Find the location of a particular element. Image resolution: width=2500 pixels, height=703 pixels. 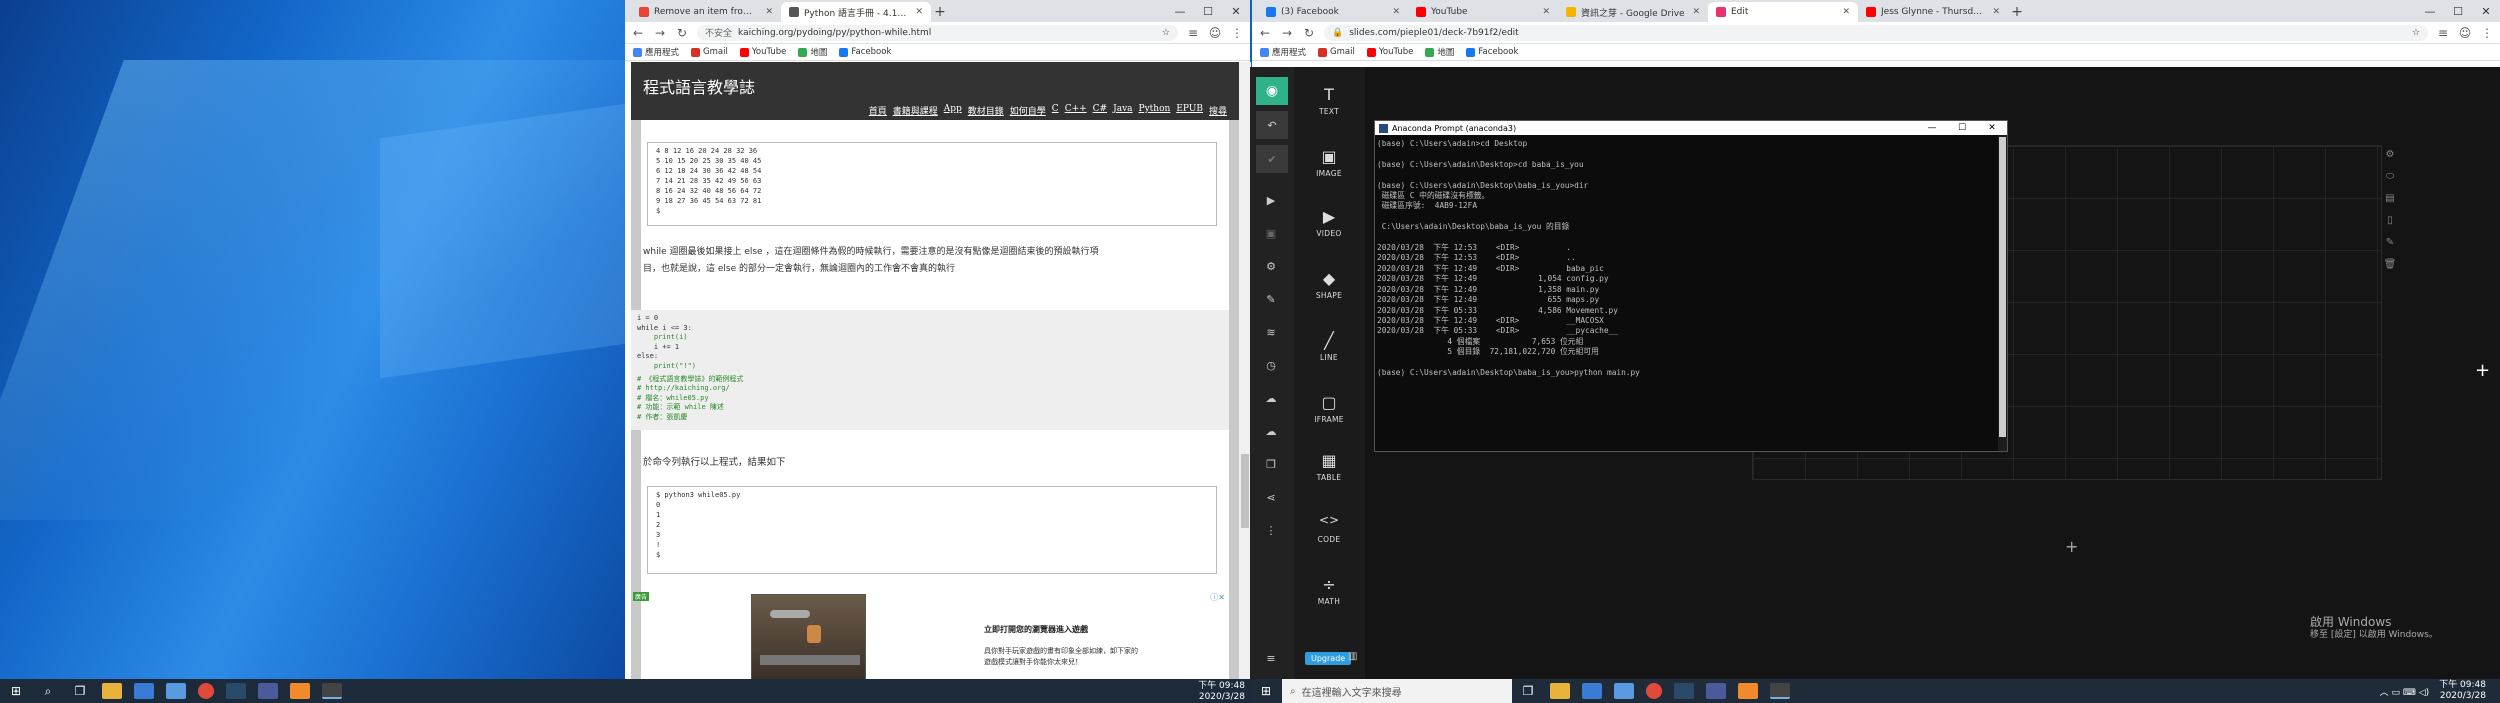

tool-shape: ◆ SHAPE is located at coordinates (1329, 284).